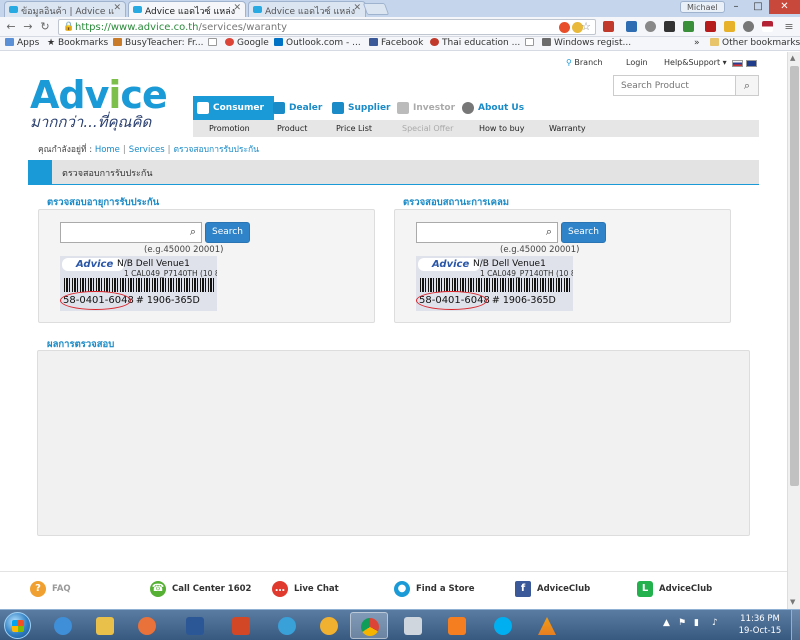  Describe the element at coordinates (702, 7) in the screenshot. I see `profile-button: Michael` at that location.